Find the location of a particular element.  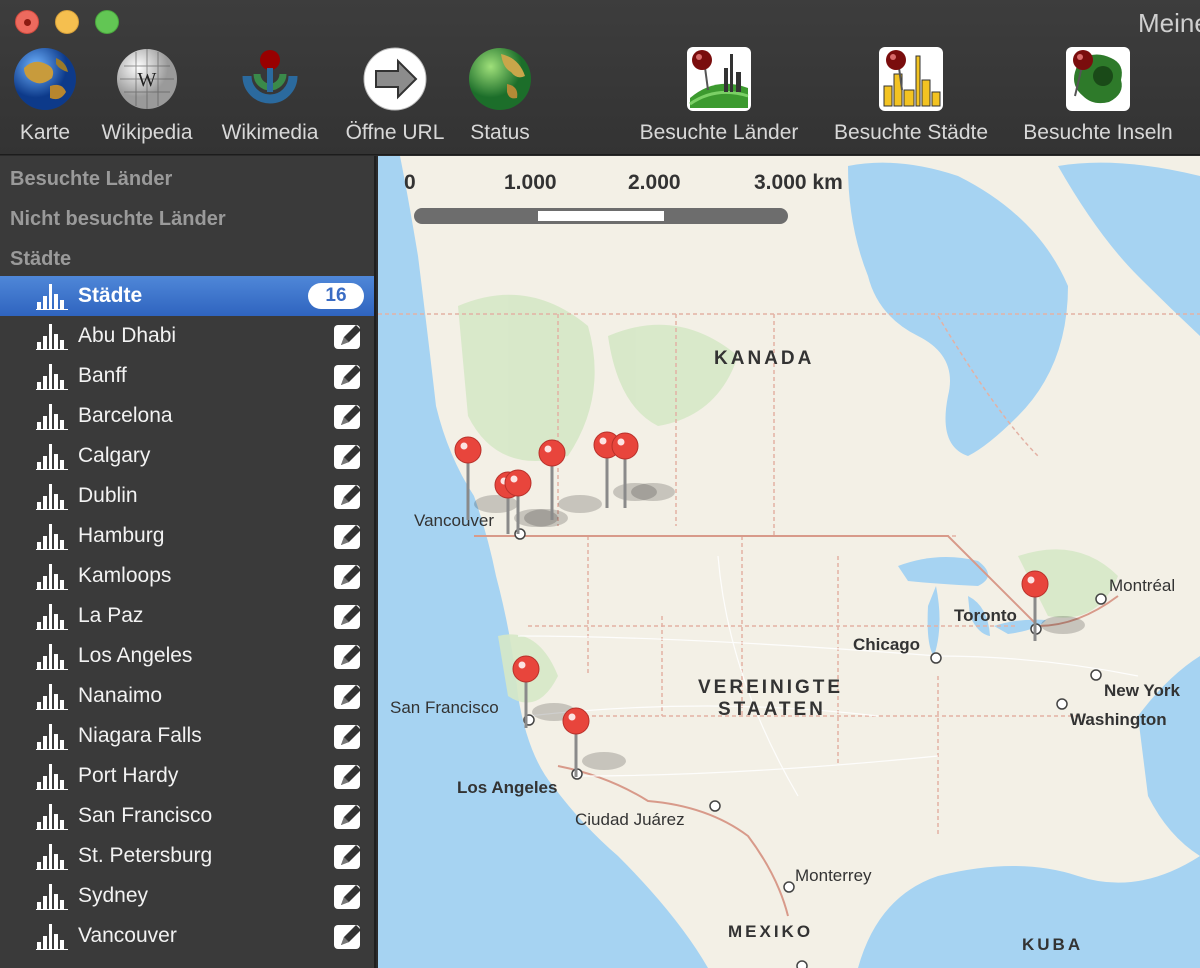

sidebar-section-visited-countries: Besuchte Länder is located at coordinates (91, 179).